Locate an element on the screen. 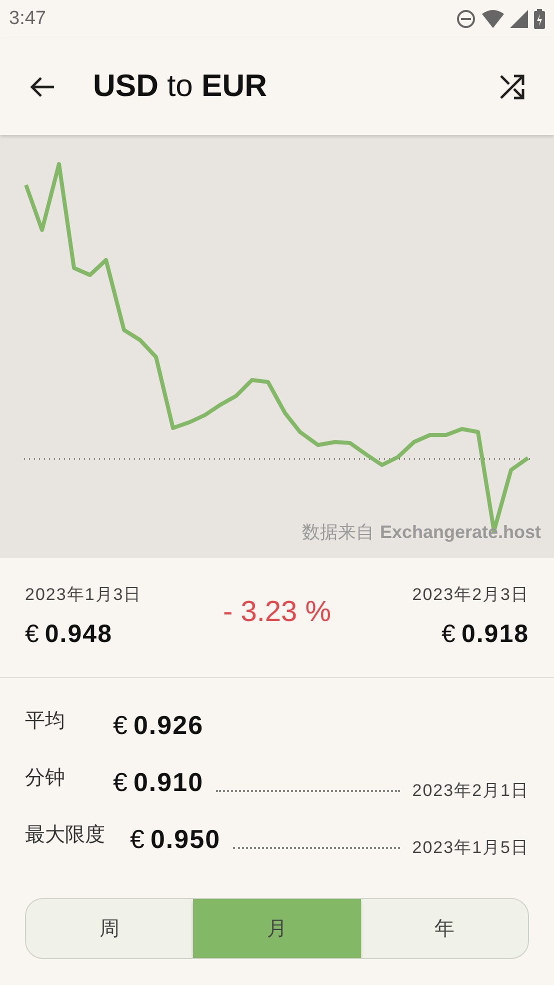  status-time: 3:47 is located at coordinates (27, 18).